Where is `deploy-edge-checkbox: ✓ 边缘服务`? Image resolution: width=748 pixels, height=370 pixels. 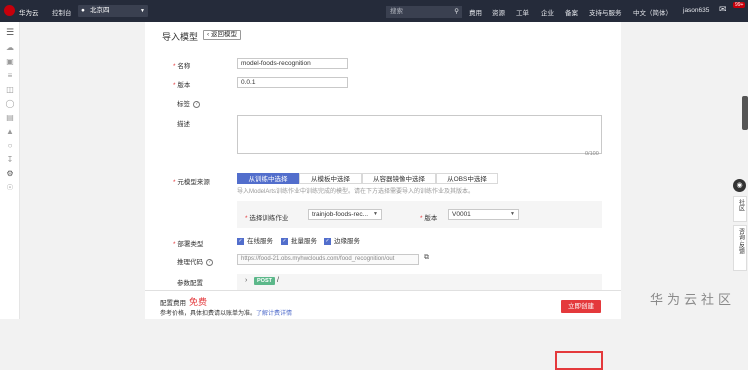 deploy-edge-checkbox: ✓ 边缘服务 is located at coordinates (342, 242).